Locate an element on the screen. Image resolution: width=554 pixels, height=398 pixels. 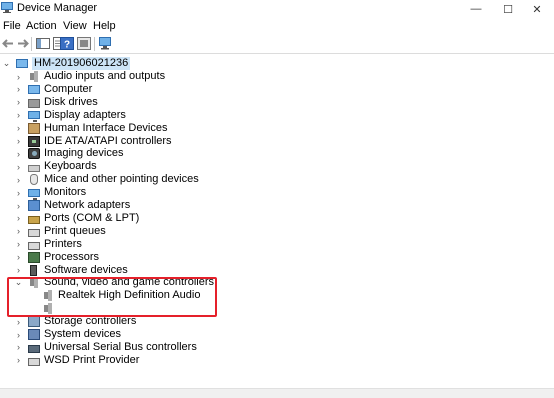
tree-category-label: Mice and other pointing devices is located at coordinates (121, 179).